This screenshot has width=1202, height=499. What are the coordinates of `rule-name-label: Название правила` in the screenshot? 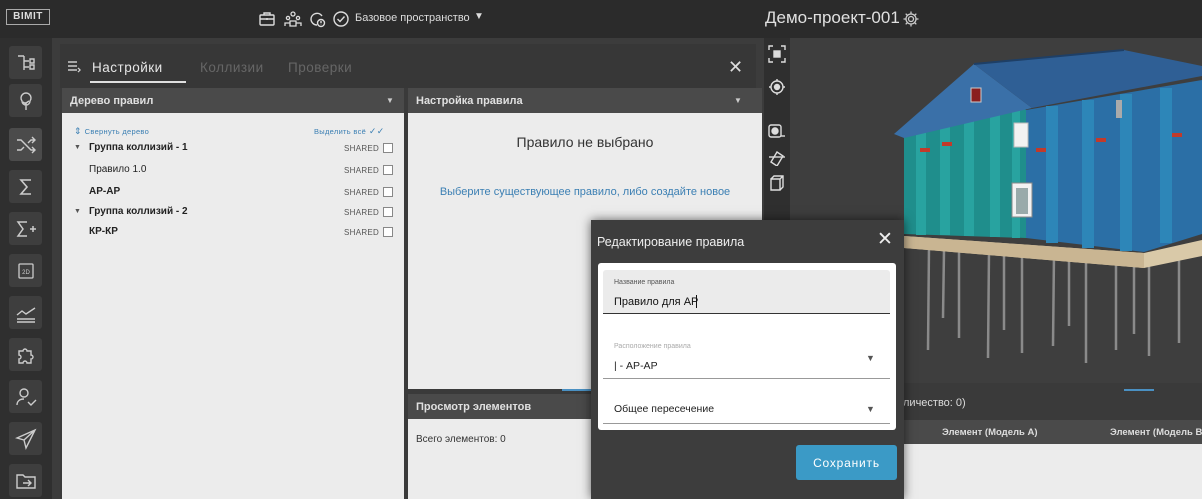 It's located at (644, 282).